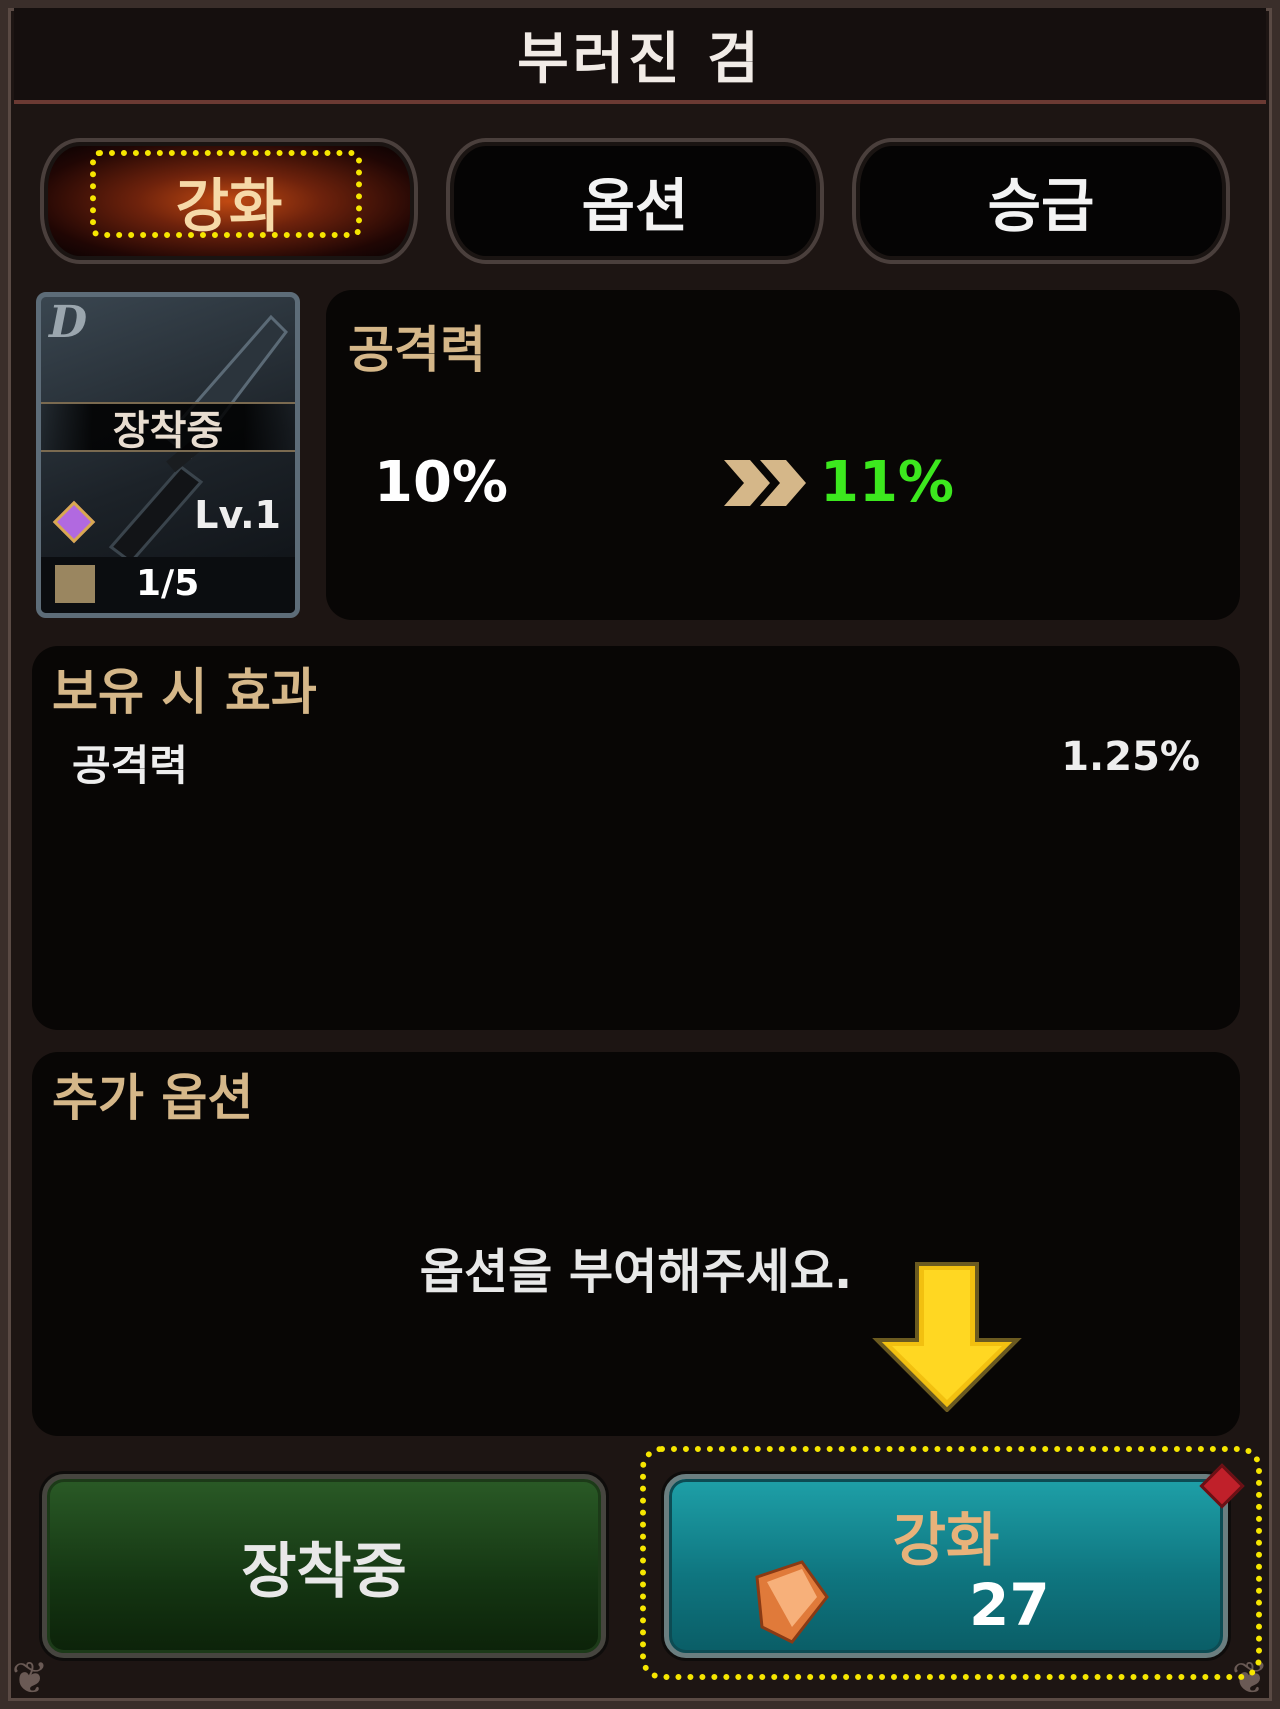 The height and width of the screenshot is (1709, 1280). What do you see at coordinates (75, 584) in the screenshot?
I see `slot-box-icon` at bounding box center [75, 584].